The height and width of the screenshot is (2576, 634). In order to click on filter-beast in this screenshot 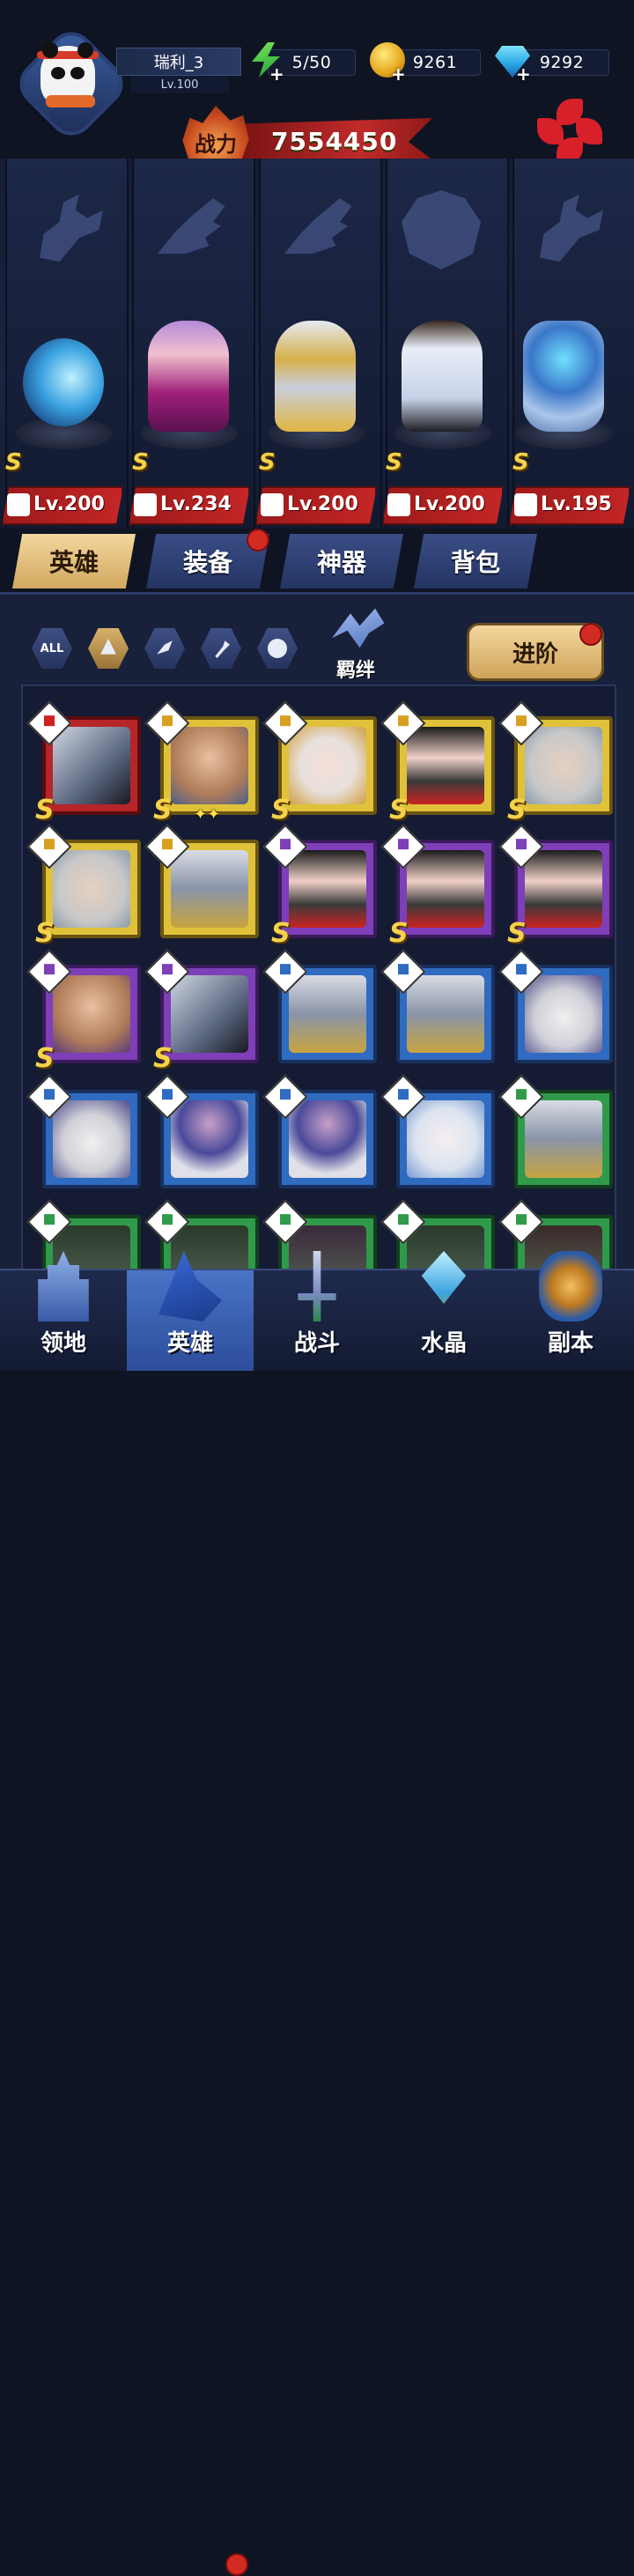, I will do `click(277, 649)`.